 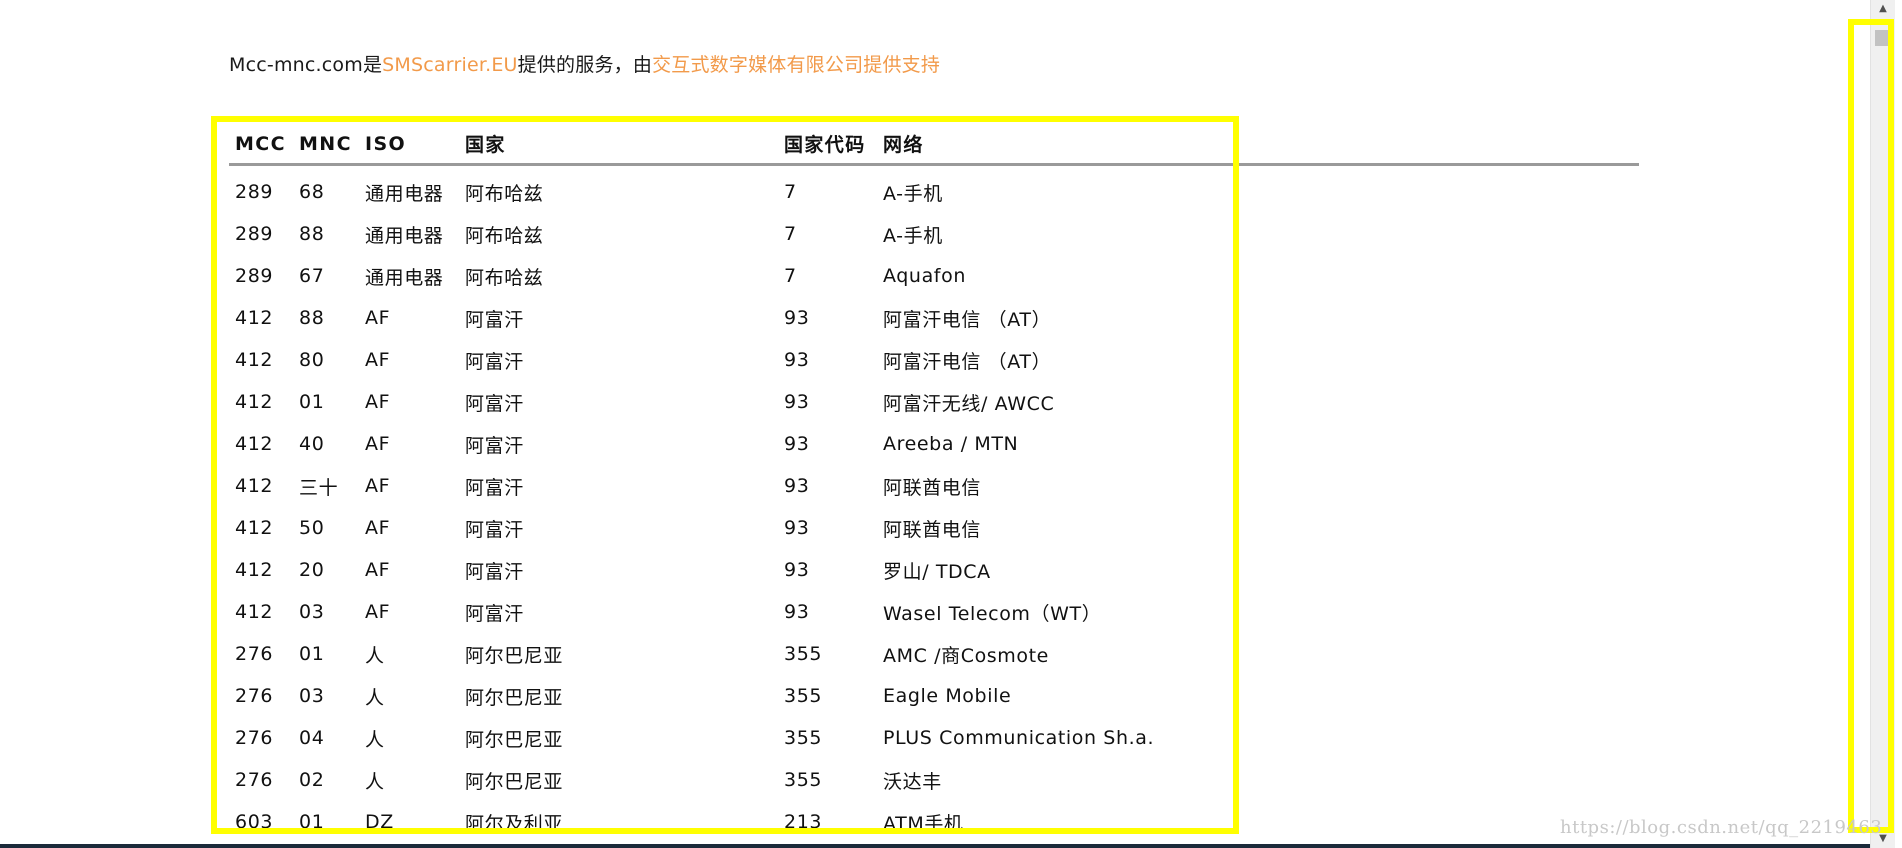 I want to click on credit-middle: 提供的服务，由, so click(x=585, y=65).